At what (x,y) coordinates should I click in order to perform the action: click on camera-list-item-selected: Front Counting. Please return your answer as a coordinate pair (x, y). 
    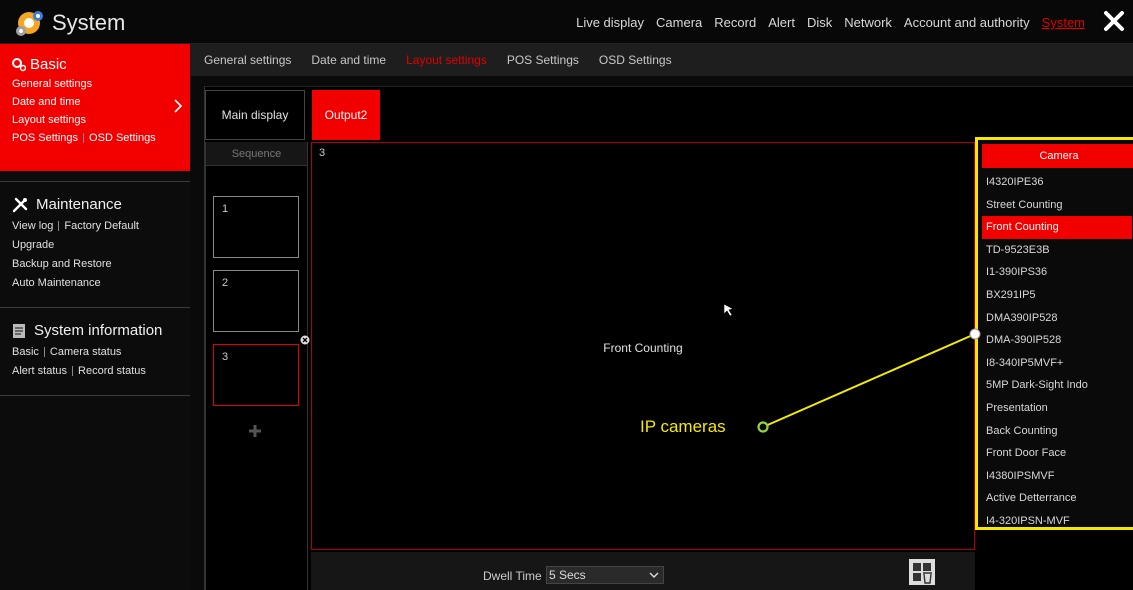
    Looking at the image, I should click on (1057, 227).